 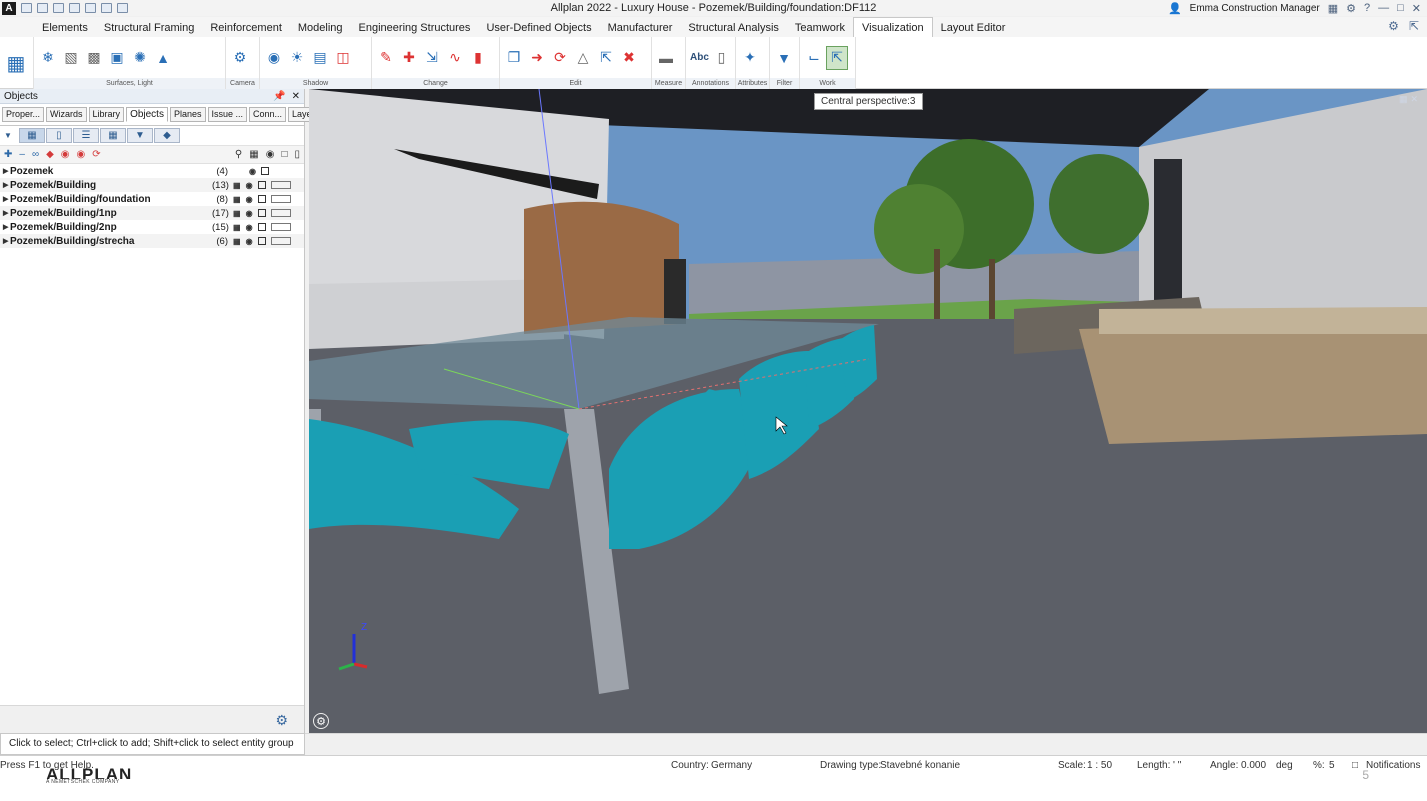 I want to click on print-icon, so click(x=74, y=8).